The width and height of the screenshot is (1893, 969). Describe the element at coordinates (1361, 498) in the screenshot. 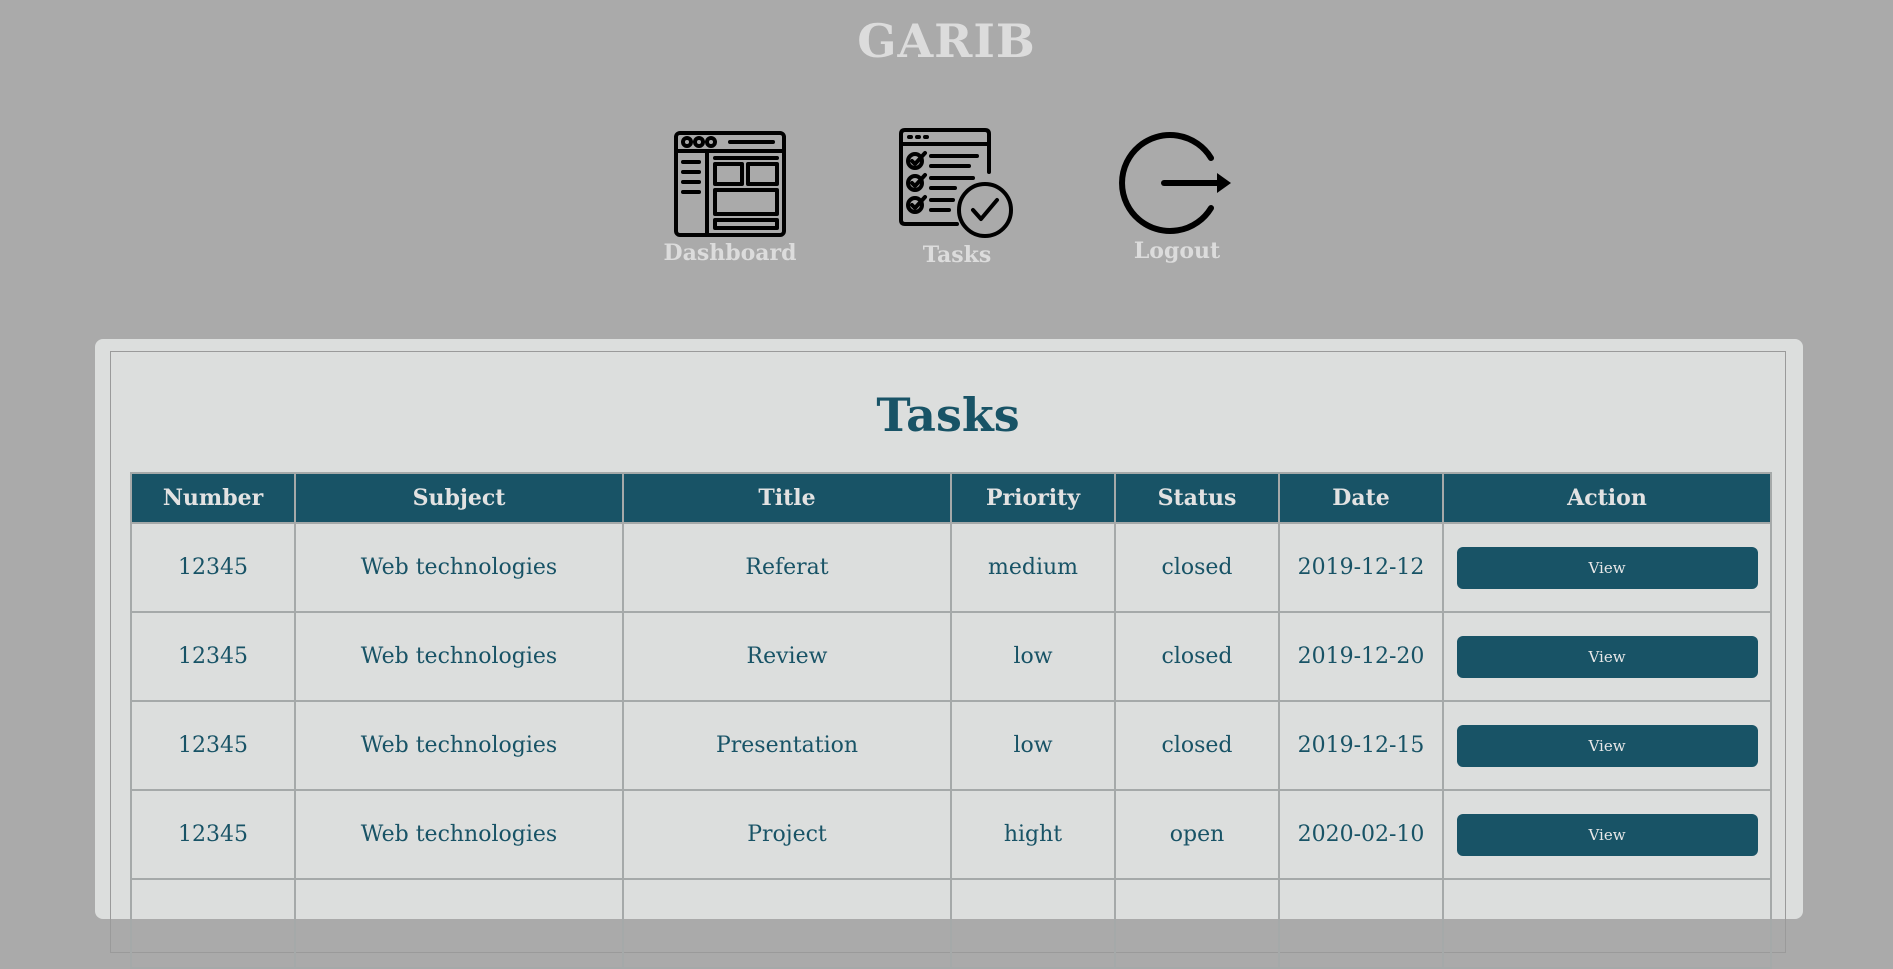

I see `column-header-date: Date` at that location.